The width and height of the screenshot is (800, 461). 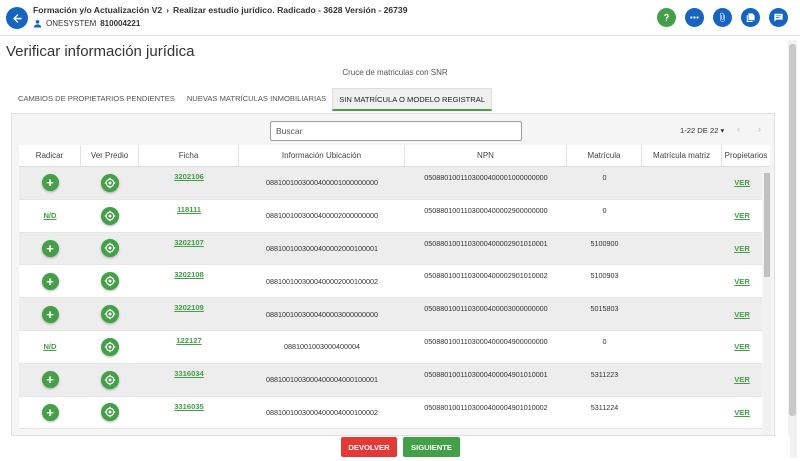 I want to click on column-header-radicar: Radicar, so click(x=50, y=155).